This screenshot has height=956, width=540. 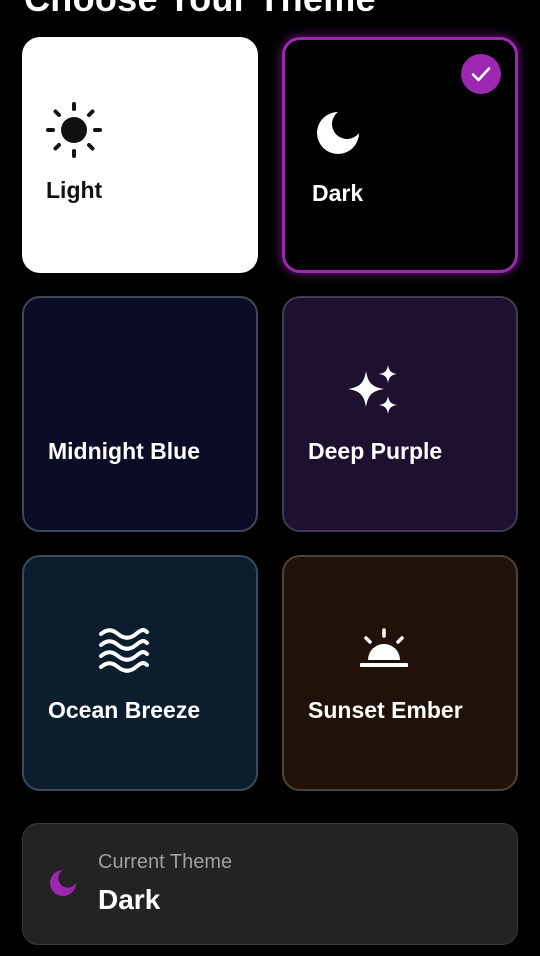 What do you see at coordinates (200, 10) in the screenshot?
I see `page-title: Choose Your Theme` at bounding box center [200, 10].